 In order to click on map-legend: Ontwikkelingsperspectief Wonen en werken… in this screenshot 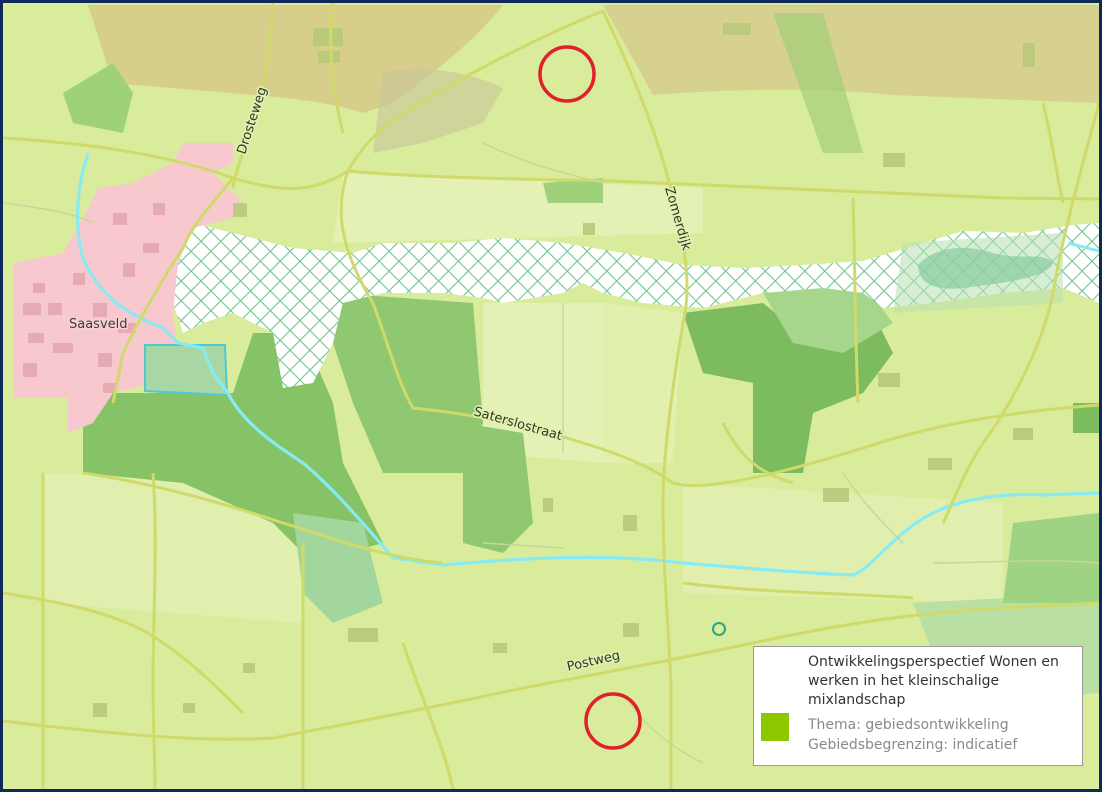, I will do `click(918, 706)`.